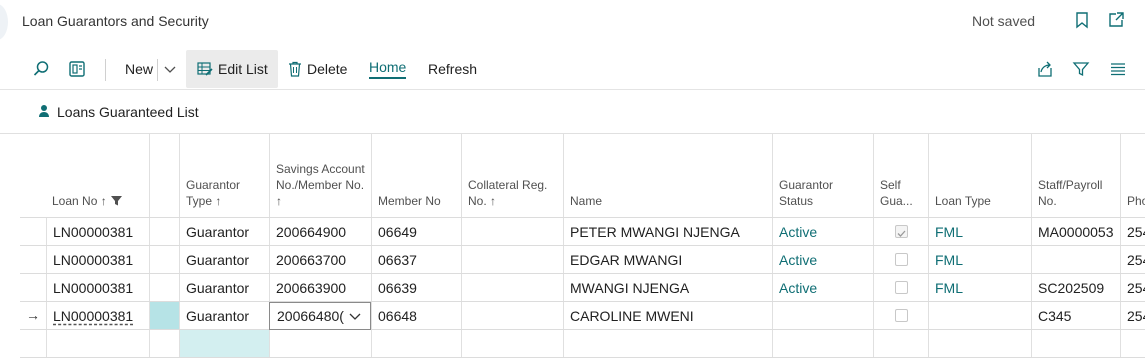 This screenshot has width=1145, height=362. Describe the element at coordinates (320, 288) in the screenshot. I see `savings-account-cell: 200663900` at that location.